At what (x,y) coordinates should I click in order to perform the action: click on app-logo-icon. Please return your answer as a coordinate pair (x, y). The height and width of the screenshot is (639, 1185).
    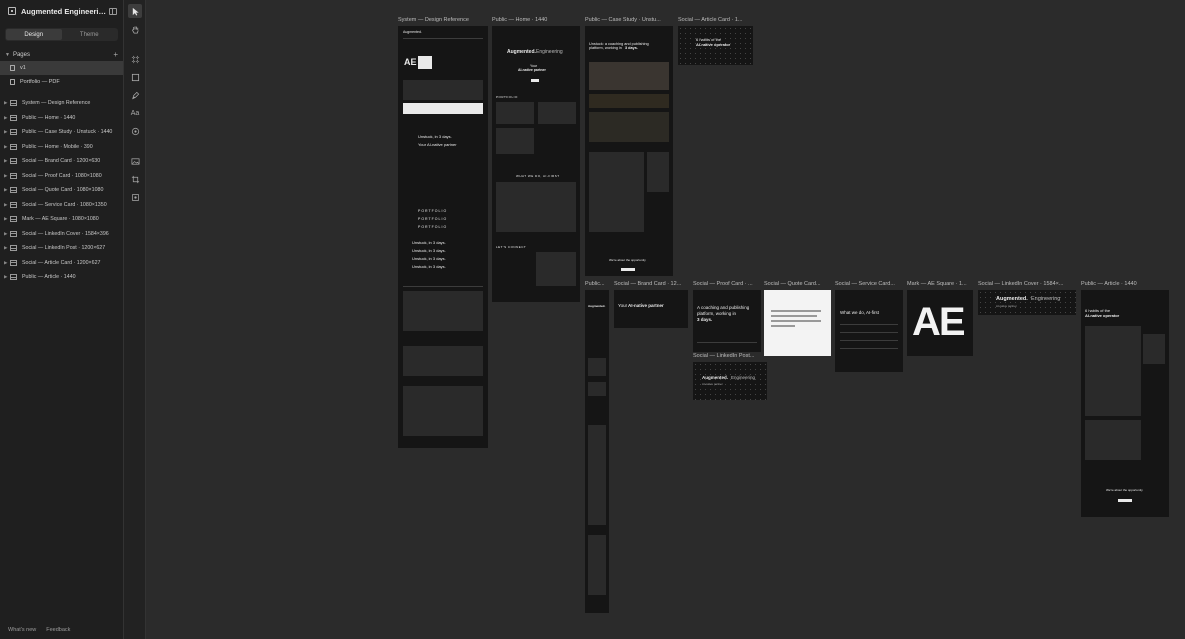
    Looking at the image, I should click on (12, 11).